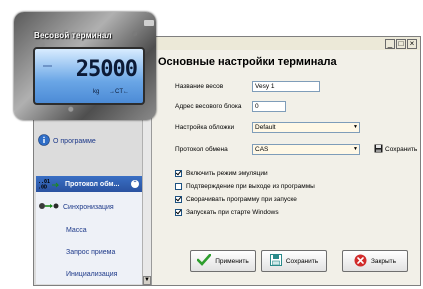 This screenshot has height=289, width=423. I want to click on sidebar-item-init: Инициализация, so click(104, 274).